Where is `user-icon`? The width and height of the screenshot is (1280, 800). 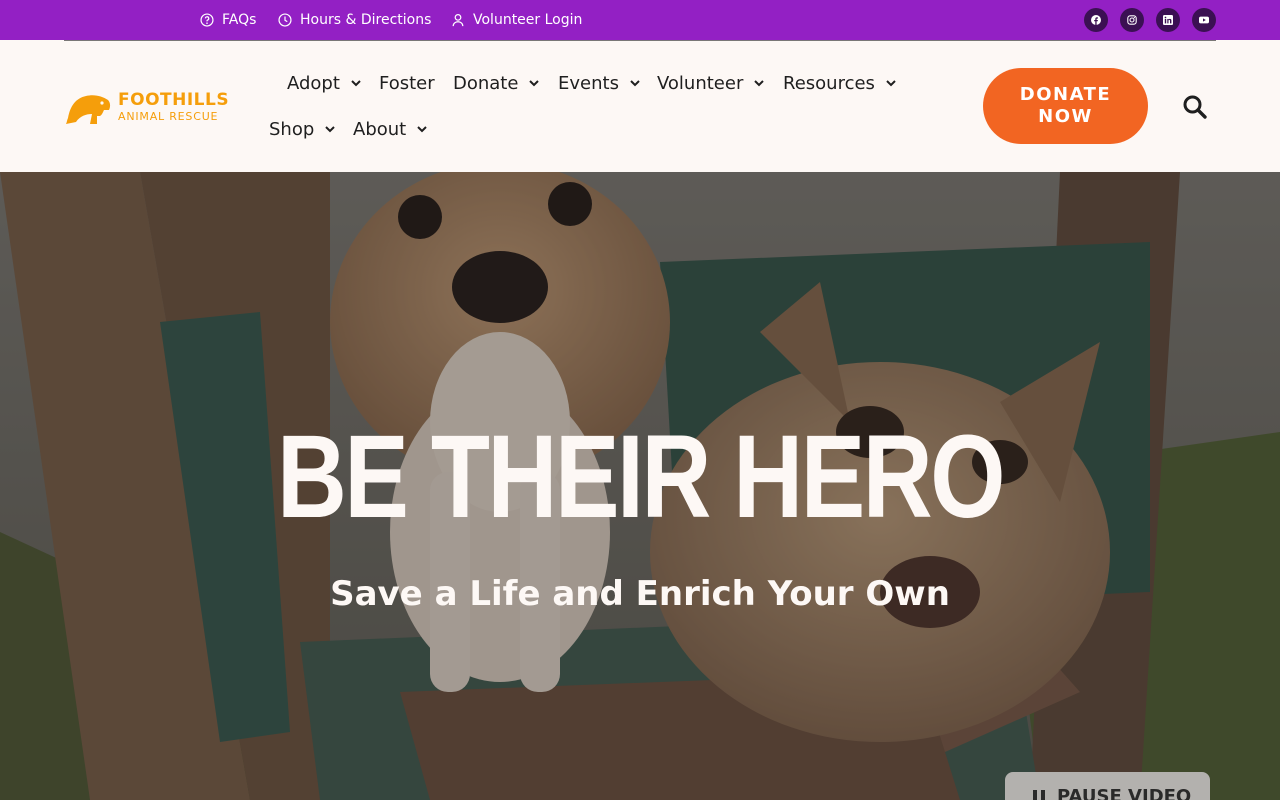 user-icon is located at coordinates (458, 20).